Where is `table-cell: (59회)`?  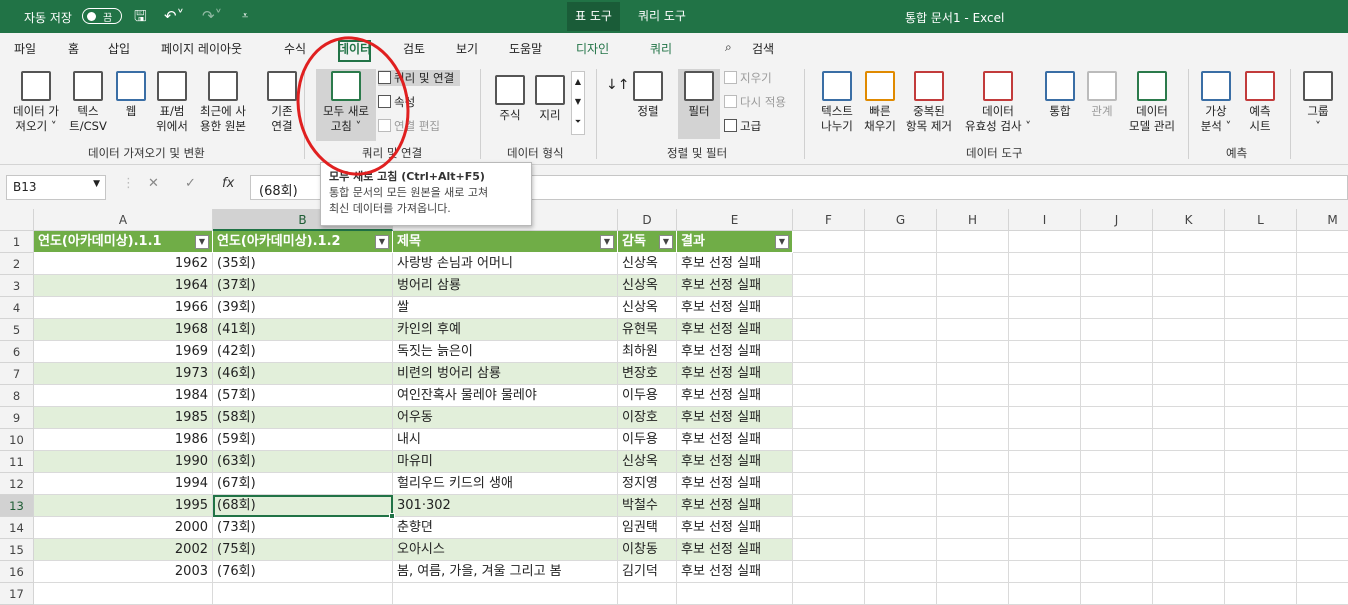
table-cell: (59회) is located at coordinates (303, 440).